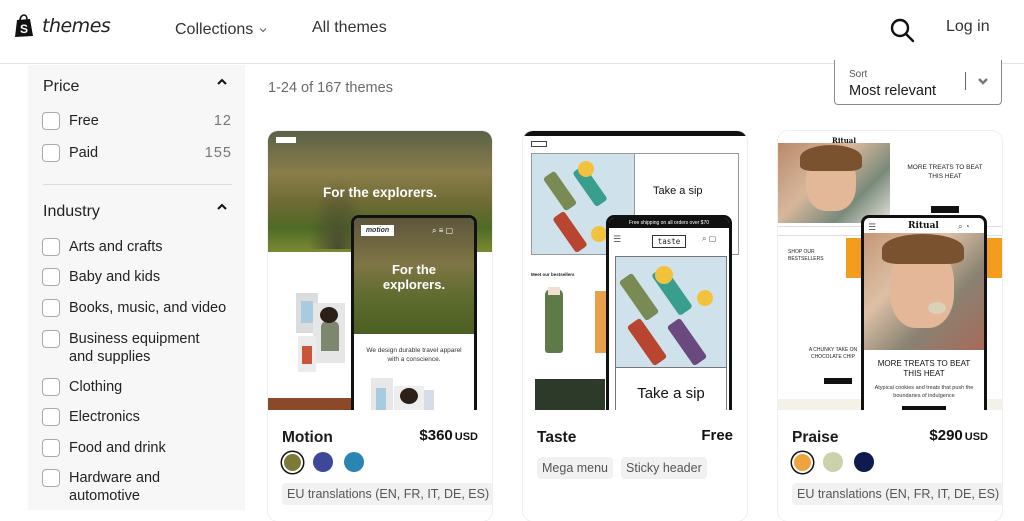  I want to click on swatch-indigo, so click(323, 462).